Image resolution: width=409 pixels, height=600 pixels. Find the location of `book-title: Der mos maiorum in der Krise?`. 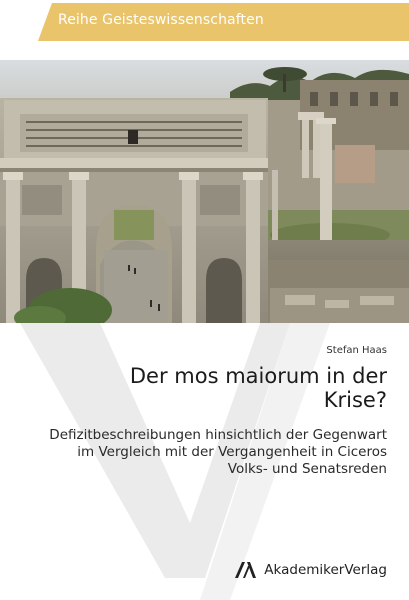

book-title: Der mos maiorum in der Krise? is located at coordinates (258, 388).